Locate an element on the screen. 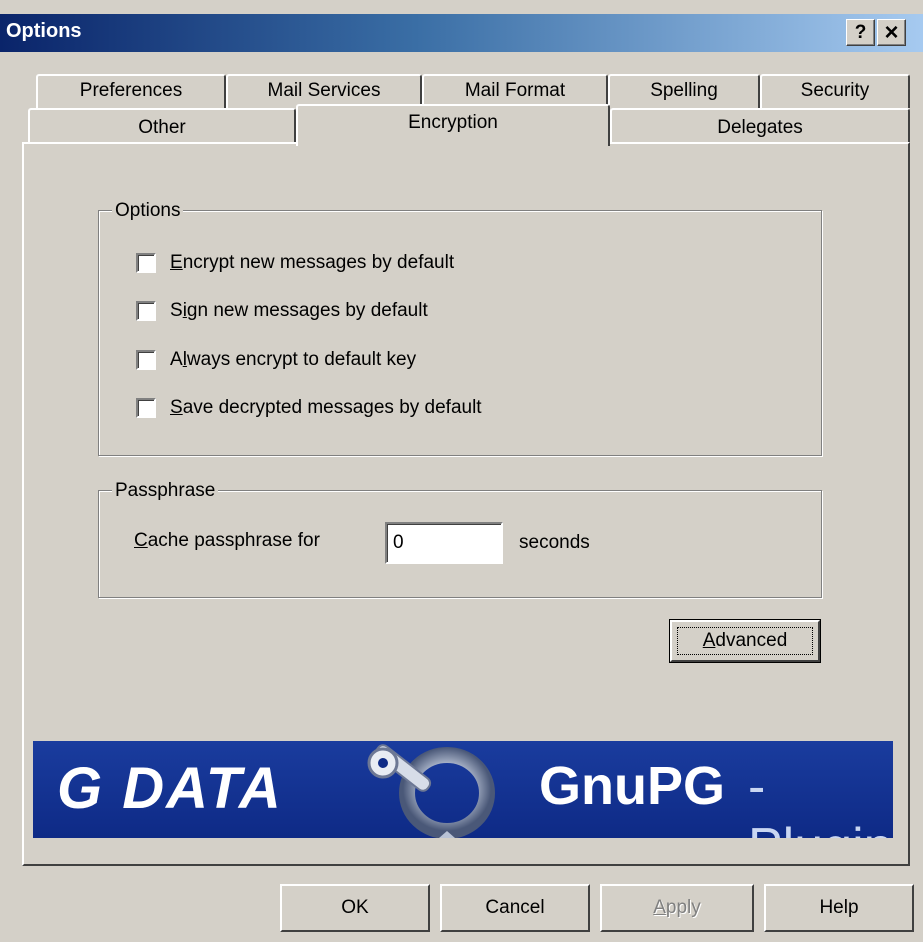 Image resolution: width=923 pixels, height=942 pixels. cache-seconds-input is located at coordinates (444, 543).